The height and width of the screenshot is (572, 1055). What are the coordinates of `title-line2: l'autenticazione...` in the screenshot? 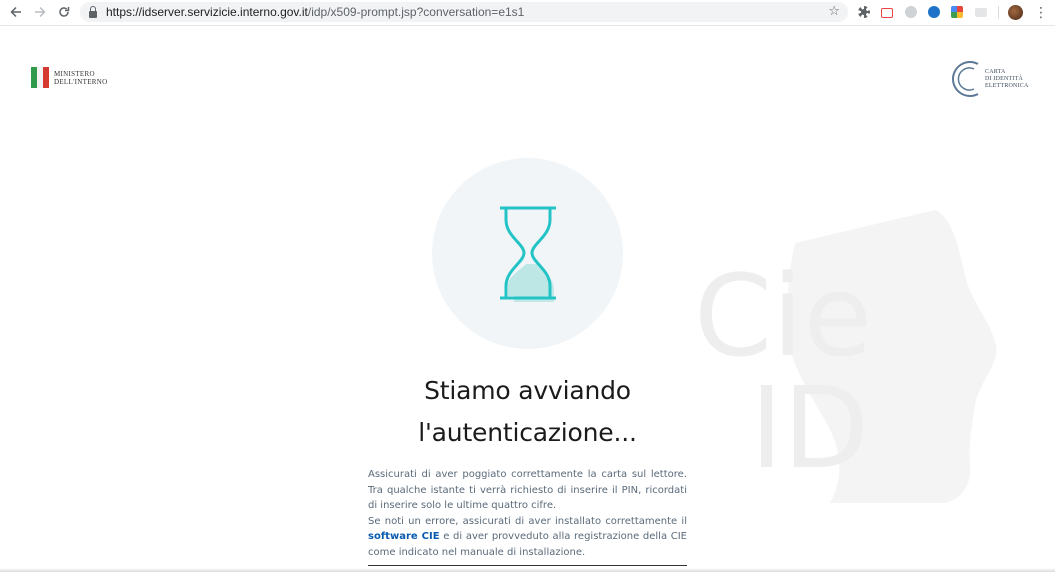 It's located at (527, 432).